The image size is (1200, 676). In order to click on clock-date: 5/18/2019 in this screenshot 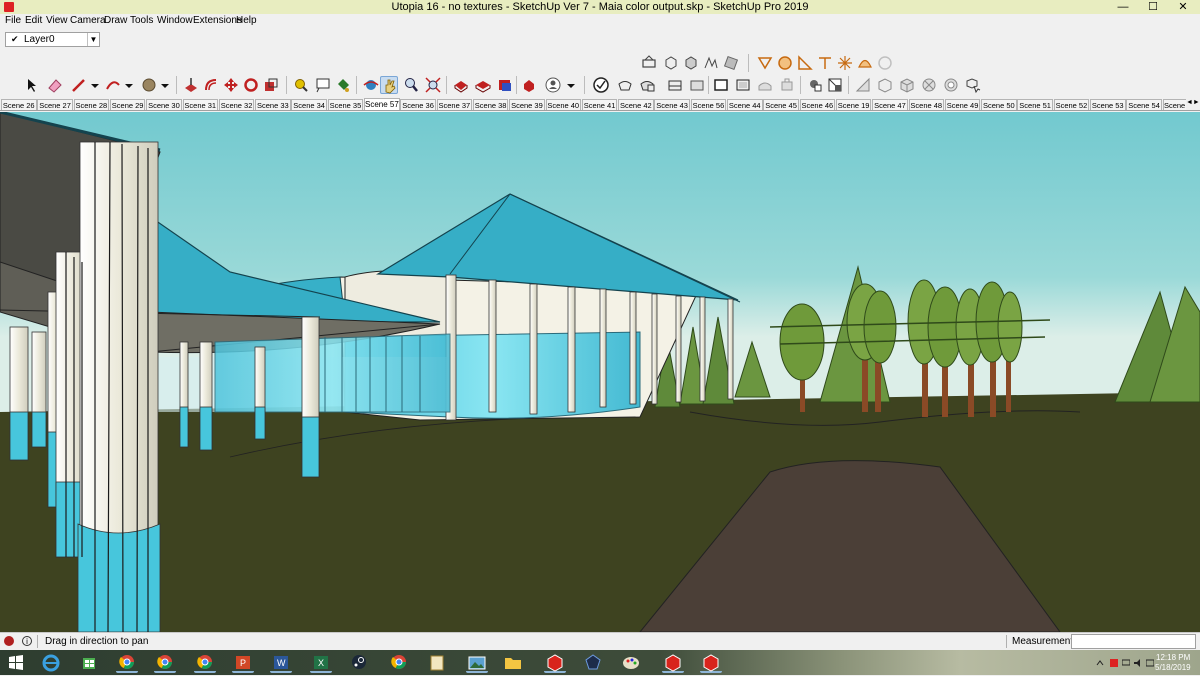, I will do `click(1173, 667)`.